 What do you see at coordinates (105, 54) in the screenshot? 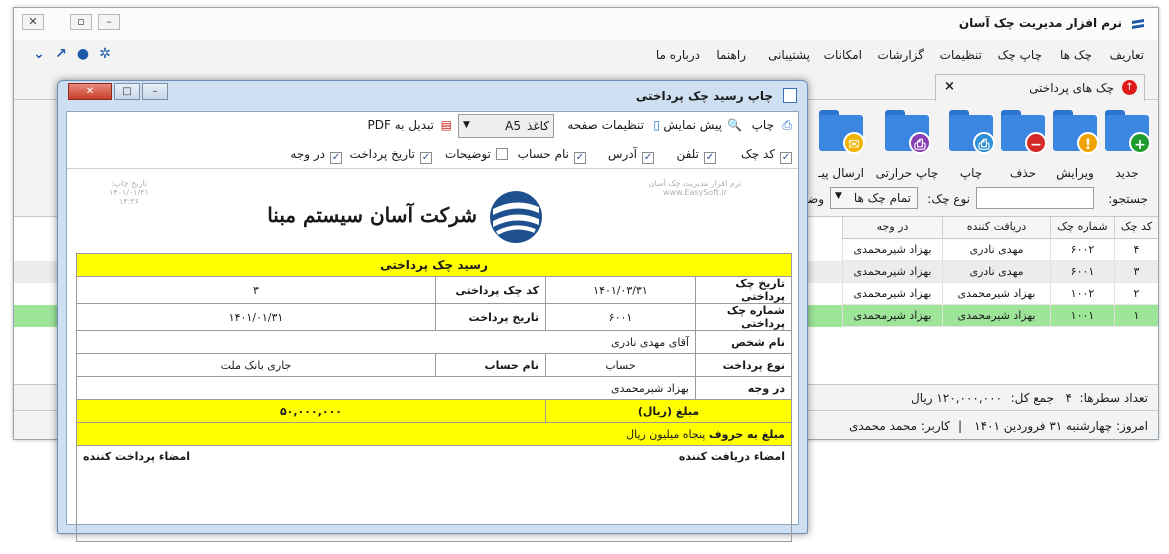
I see `gear-icon: ✲` at bounding box center [105, 54].